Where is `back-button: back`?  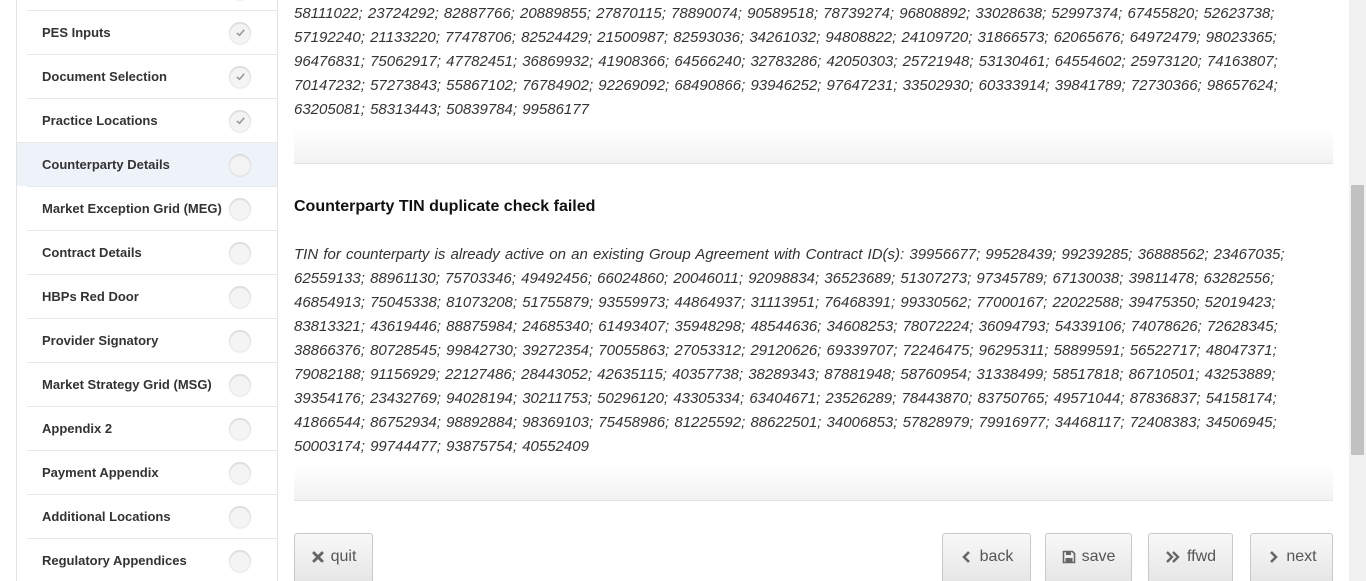
back-button: back is located at coordinates (986, 557).